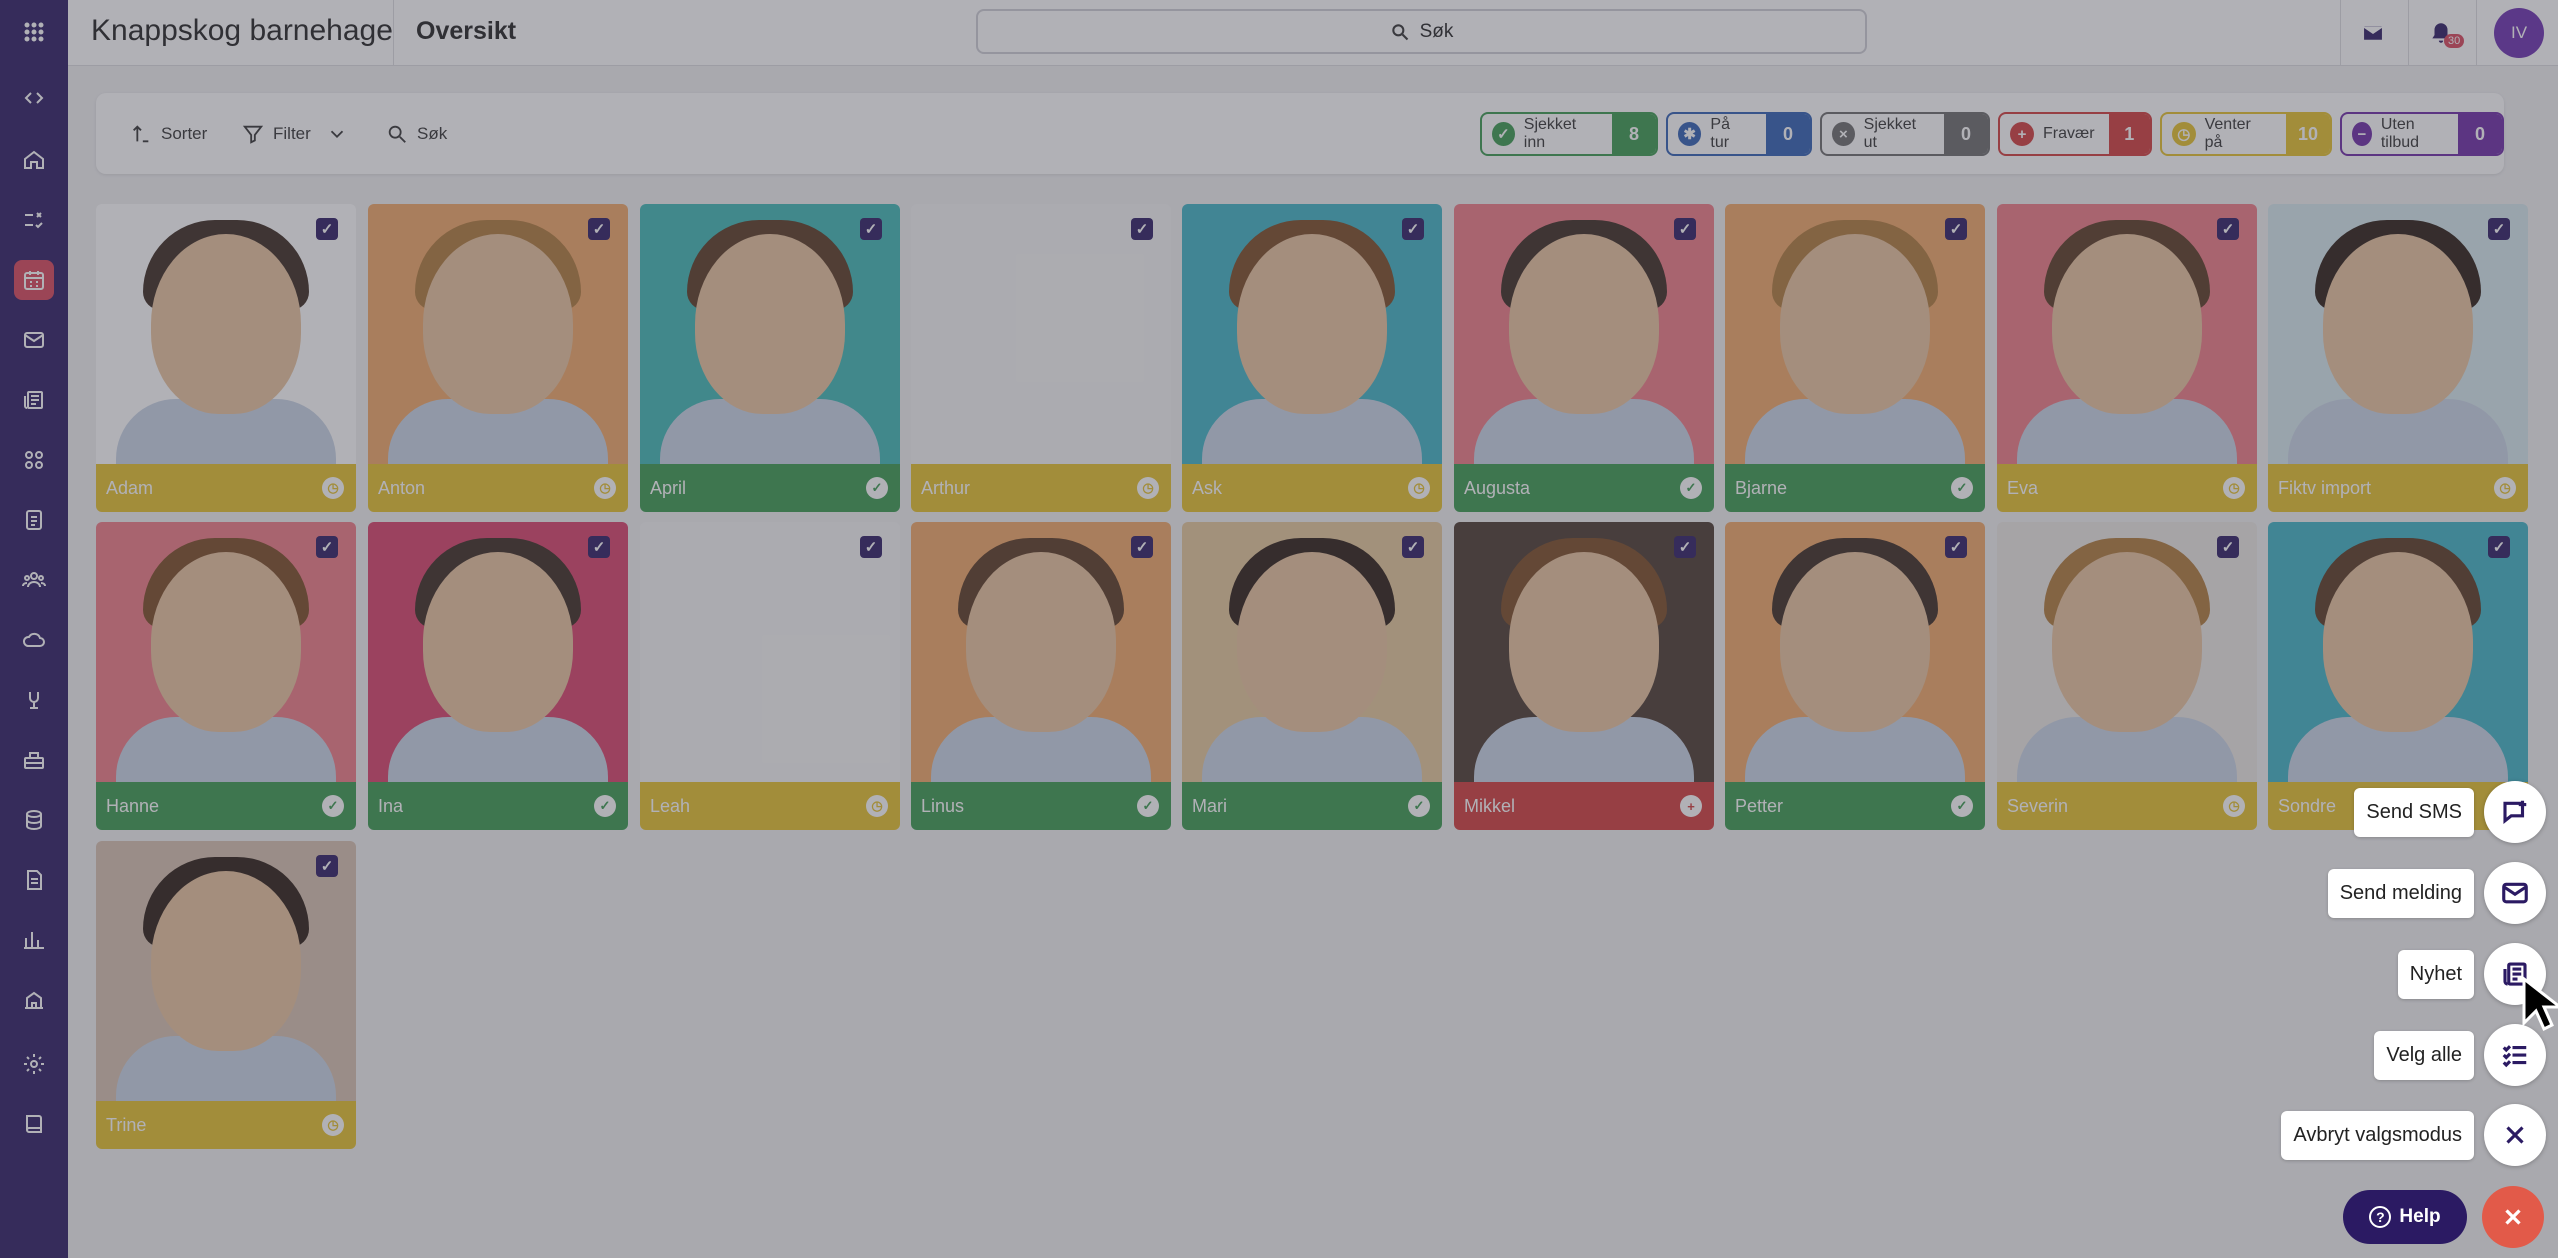 Image resolution: width=2558 pixels, height=1258 pixels. I want to click on close-menu-button, so click(2513, 1217).